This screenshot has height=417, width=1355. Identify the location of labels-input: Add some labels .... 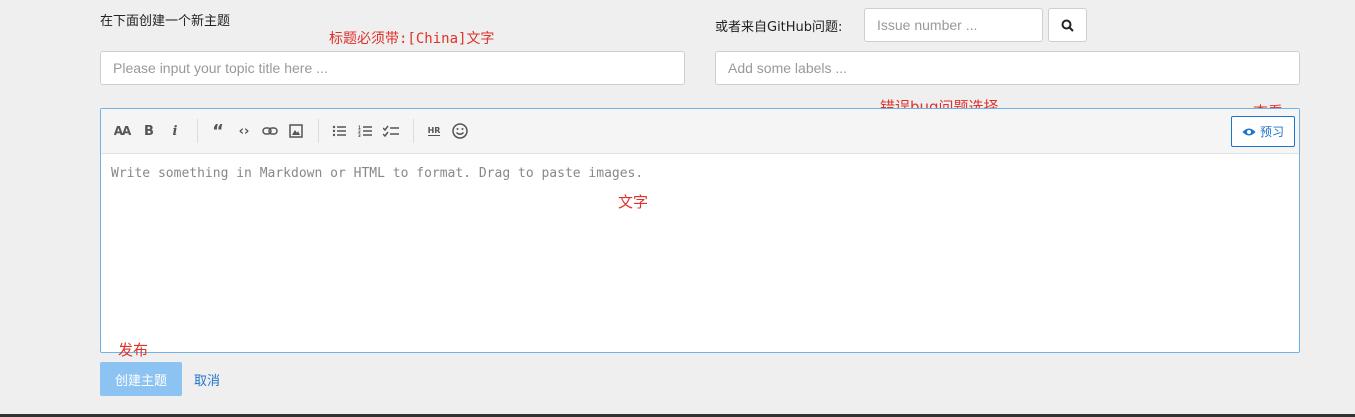
(1007, 68).